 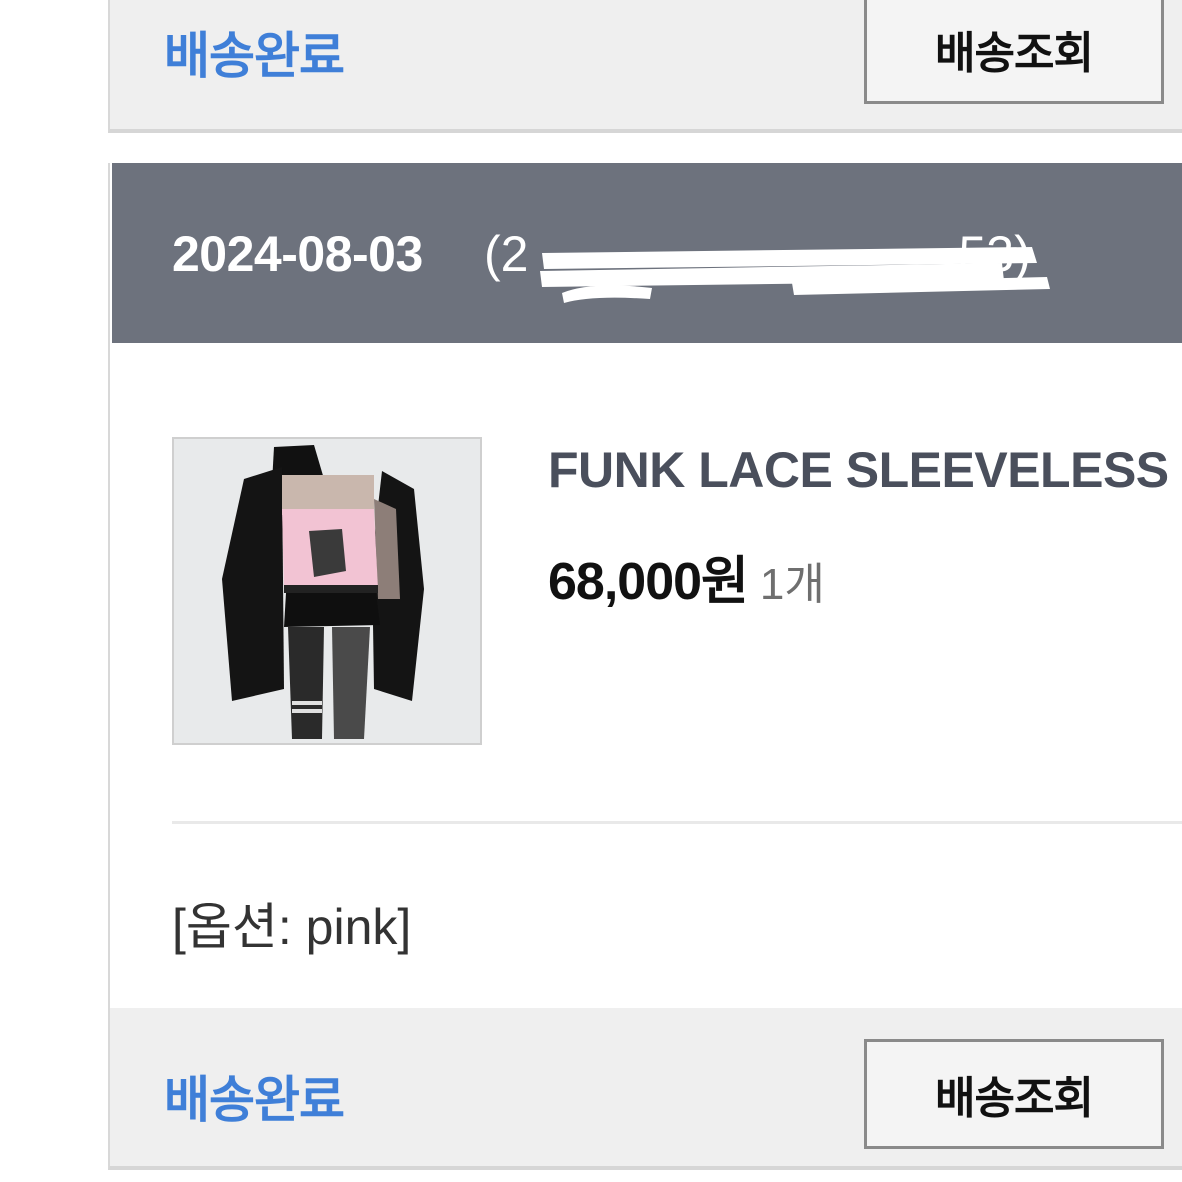 What do you see at coordinates (645, 66) in the screenshot?
I see `previous-order-footer: 배송완료 배송조회` at bounding box center [645, 66].